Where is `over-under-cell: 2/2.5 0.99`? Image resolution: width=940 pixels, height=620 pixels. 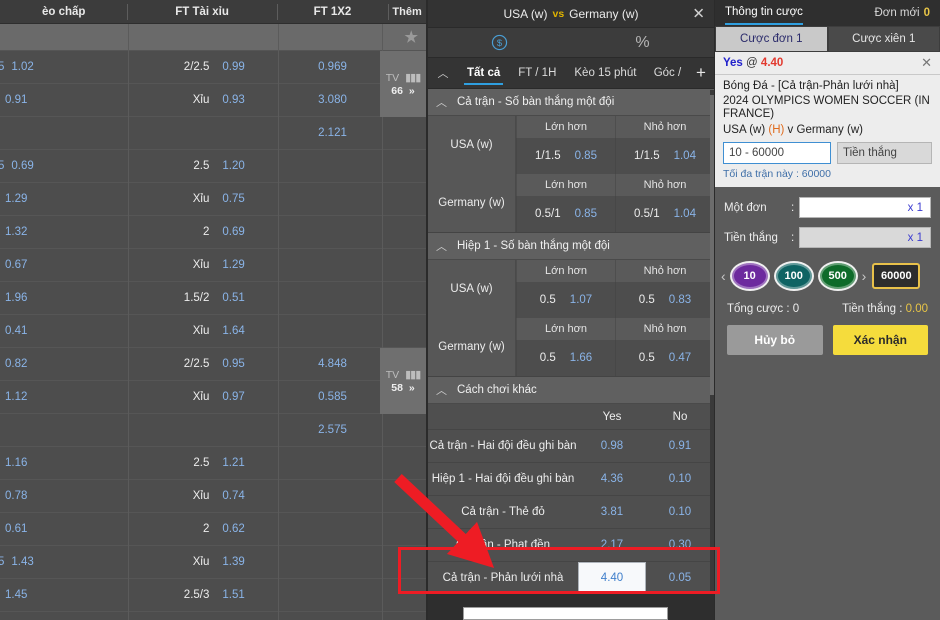 over-under-cell: 2/2.5 0.99 is located at coordinates (201, 67).